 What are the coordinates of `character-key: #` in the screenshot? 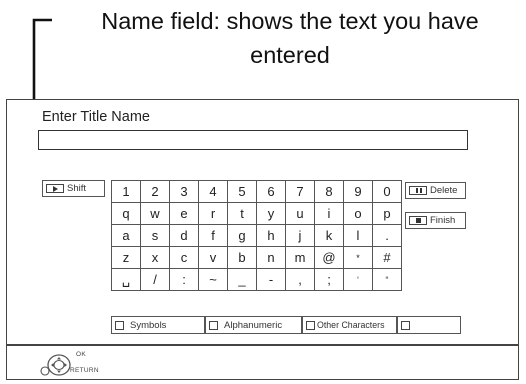 It's located at (387, 257).